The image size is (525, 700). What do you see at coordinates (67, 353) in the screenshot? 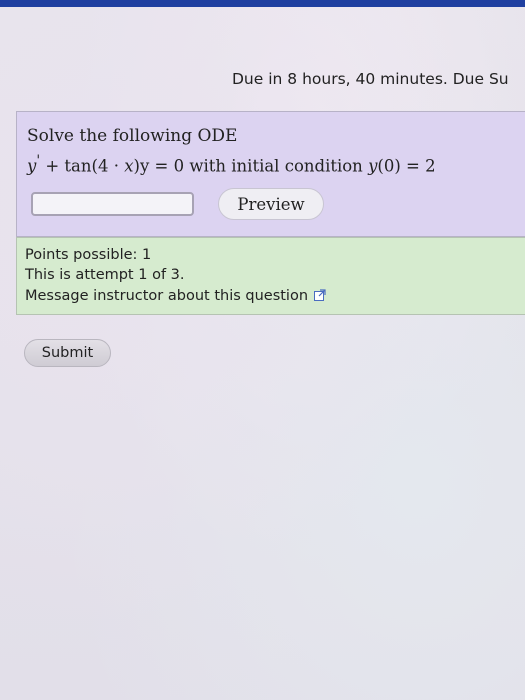
I see `submit-button: Submit` at bounding box center [67, 353].